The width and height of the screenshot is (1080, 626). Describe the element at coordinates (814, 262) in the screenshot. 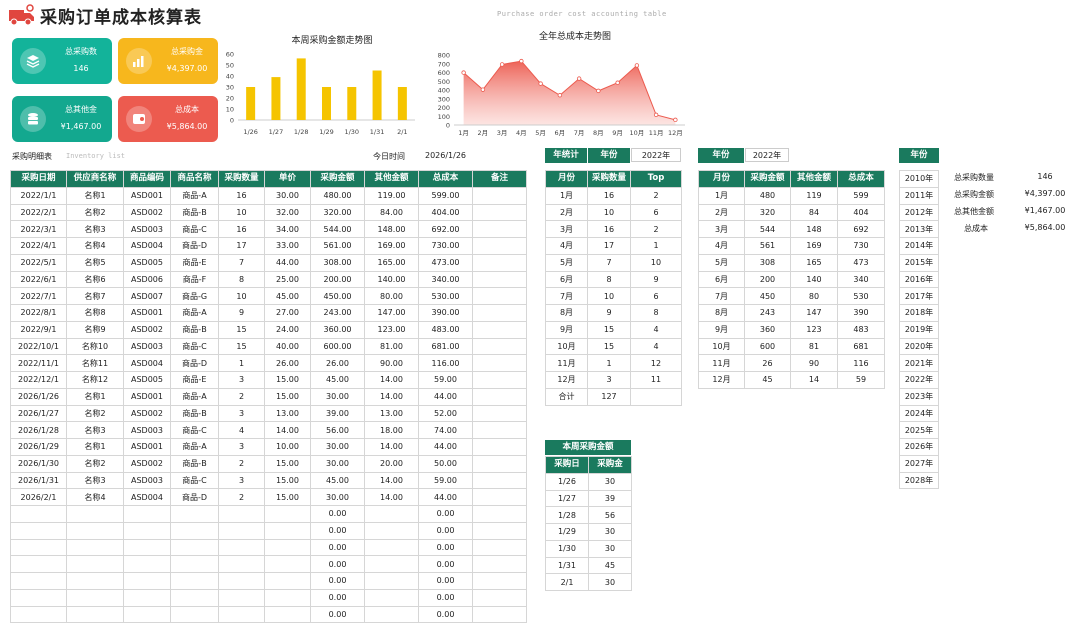

I see `monthly-cell: 165` at that location.